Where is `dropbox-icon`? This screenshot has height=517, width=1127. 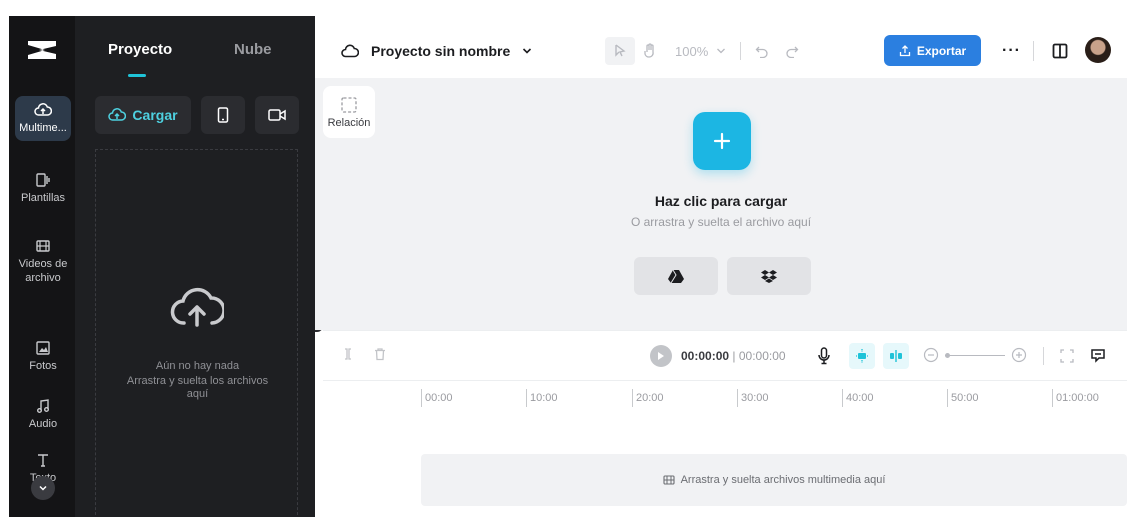
dropbox-icon is located at coordinates (769, 276).